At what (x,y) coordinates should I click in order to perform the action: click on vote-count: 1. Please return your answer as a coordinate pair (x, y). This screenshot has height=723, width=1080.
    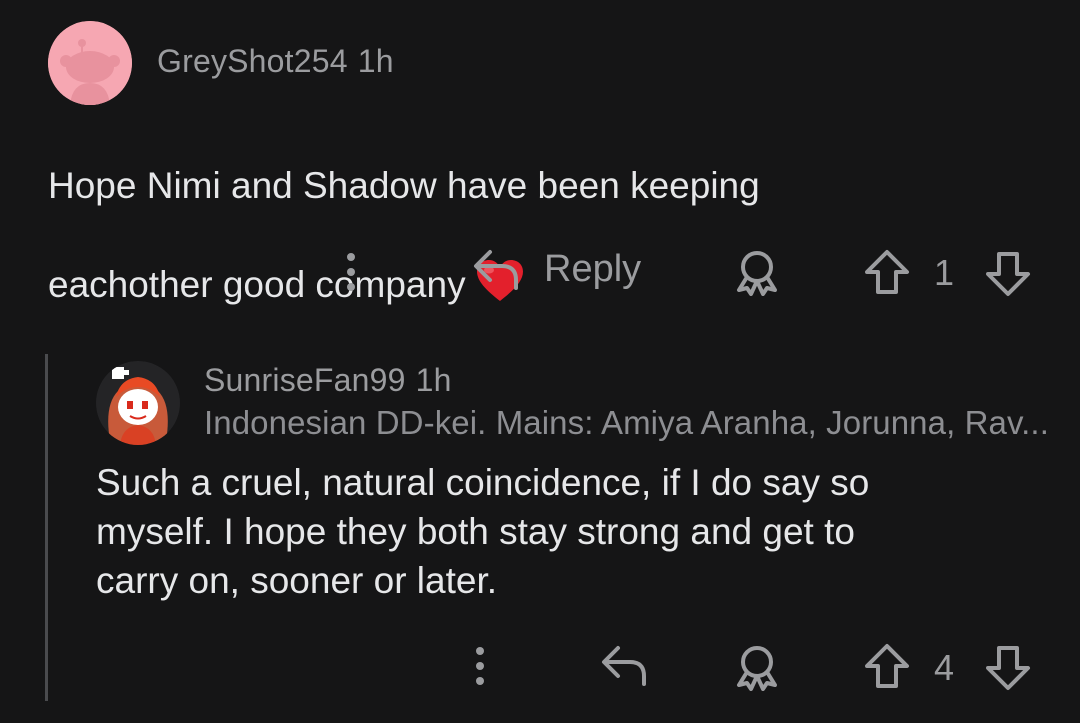
    Looking at the image, I should click on (944, 272).